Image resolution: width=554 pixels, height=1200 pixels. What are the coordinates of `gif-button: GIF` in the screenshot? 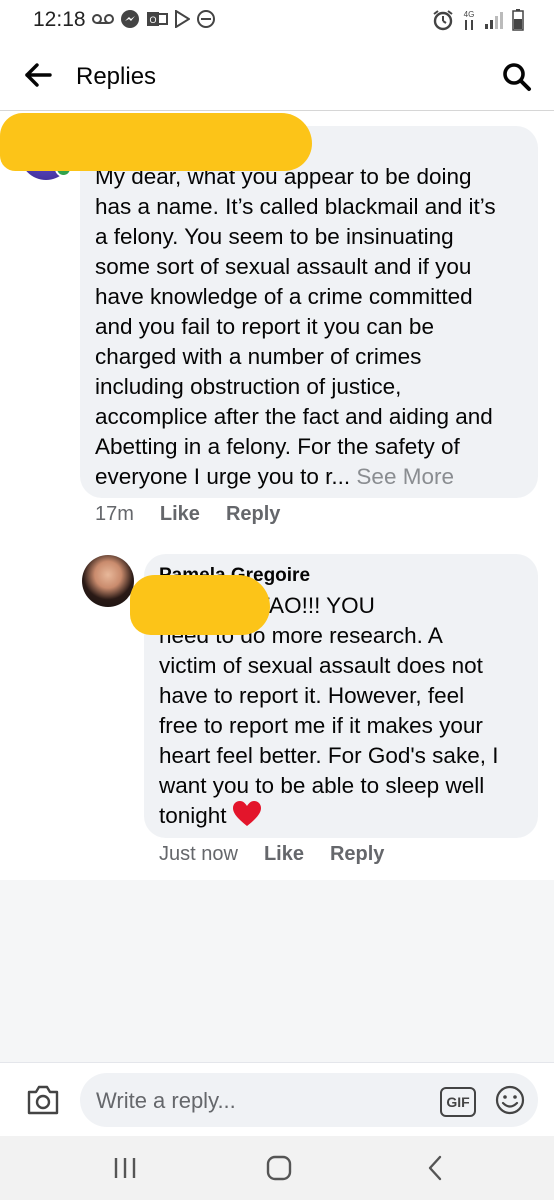 It's located at (458, 1102).